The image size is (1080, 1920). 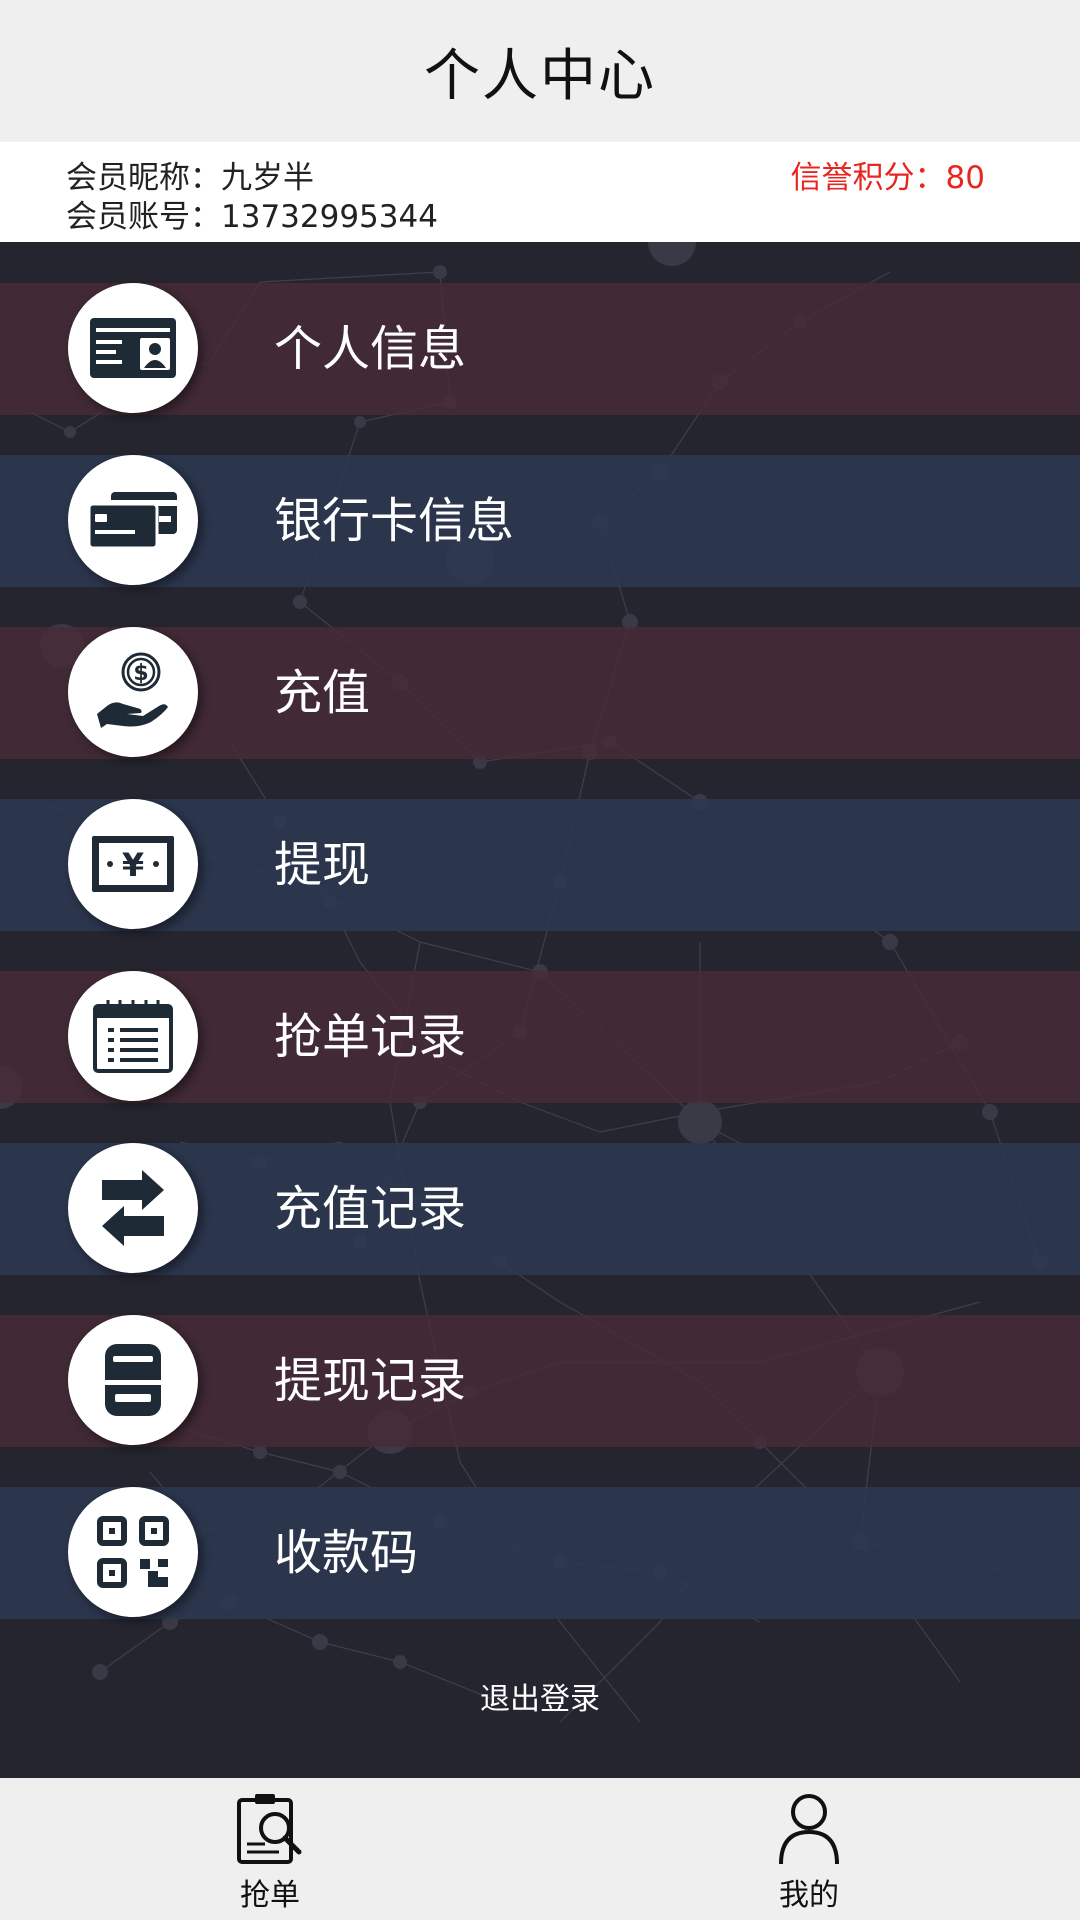 I want to click on tab-mine: 我的, so click(x=809, y=1849).